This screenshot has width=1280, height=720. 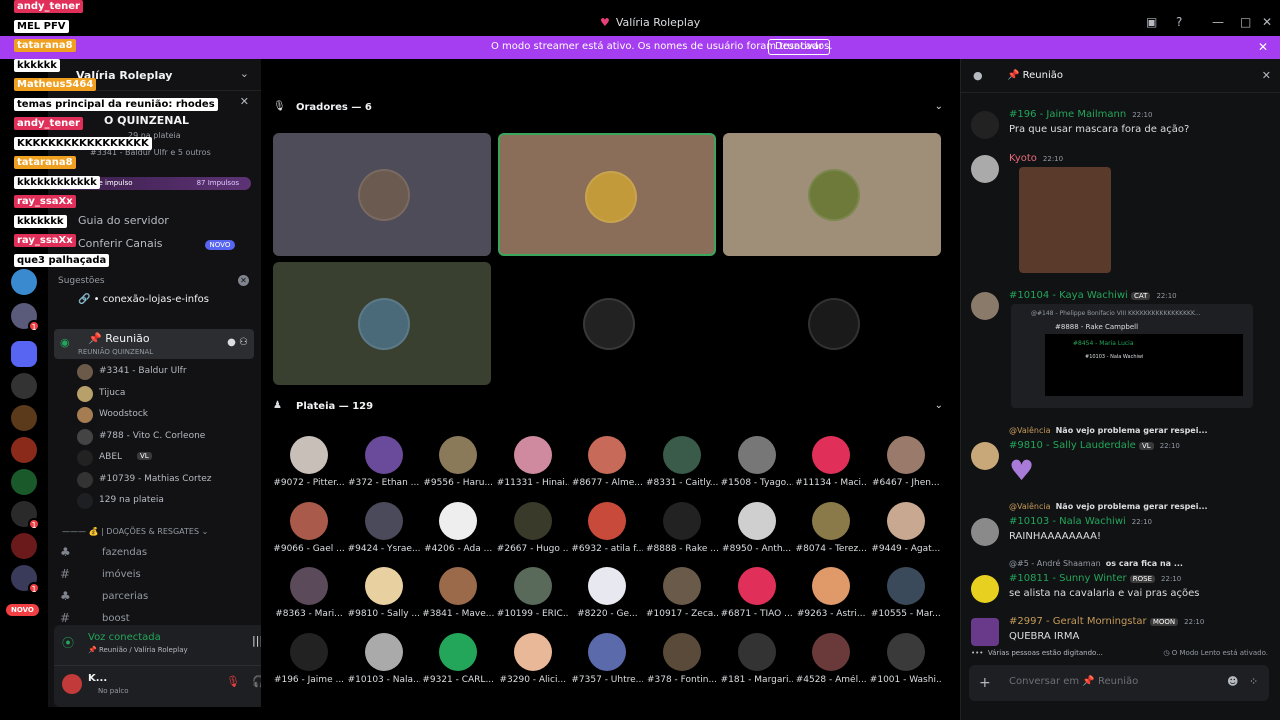 I want to click on emoji-icon: ☻, so click(x=1232, y=681).